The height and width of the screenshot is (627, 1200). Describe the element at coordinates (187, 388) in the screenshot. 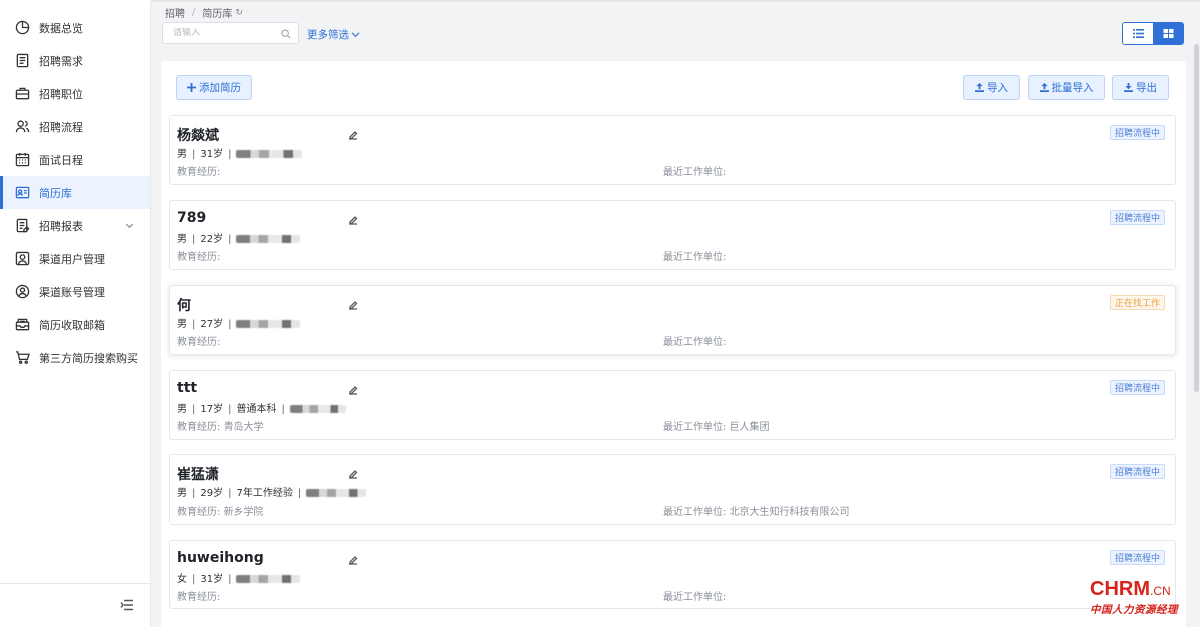

I see `candidate-name: ttt` at that location.